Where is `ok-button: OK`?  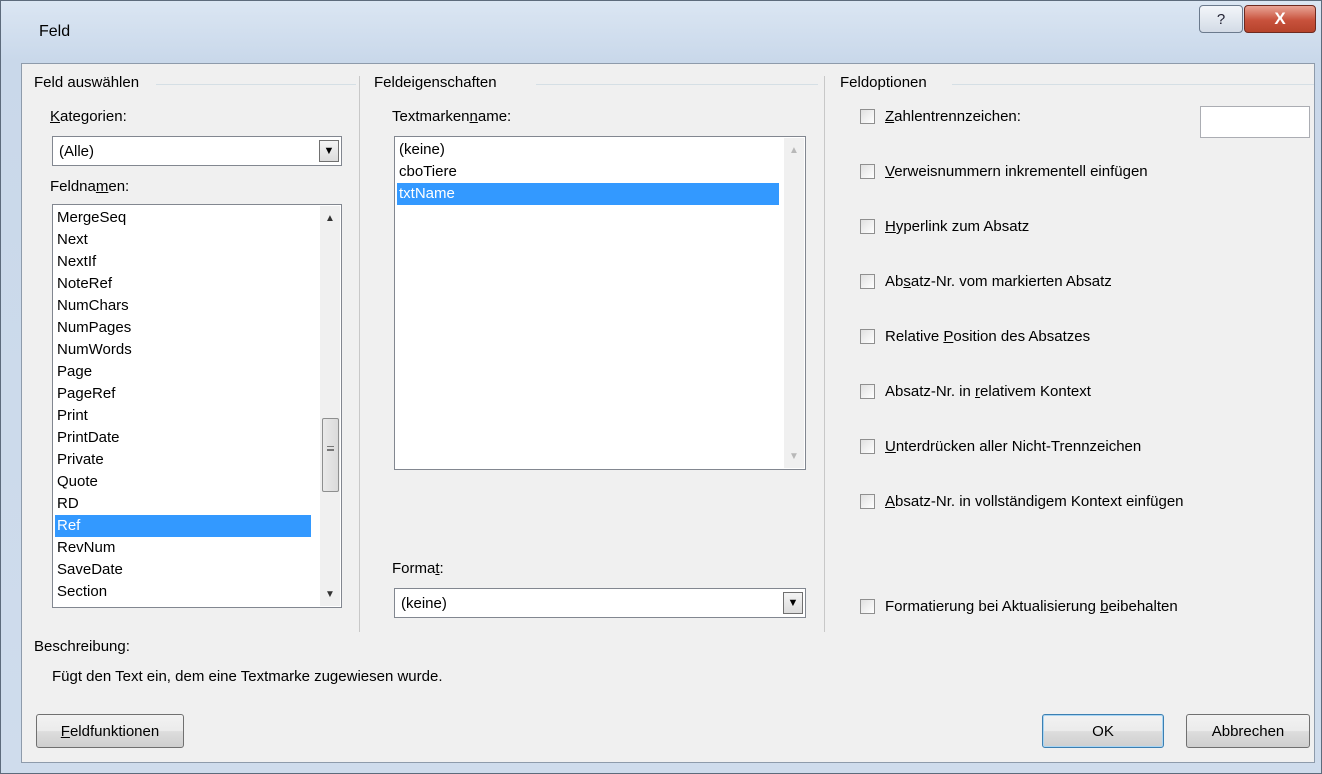 ok-button: OK is located at coordinates (1103, 731).